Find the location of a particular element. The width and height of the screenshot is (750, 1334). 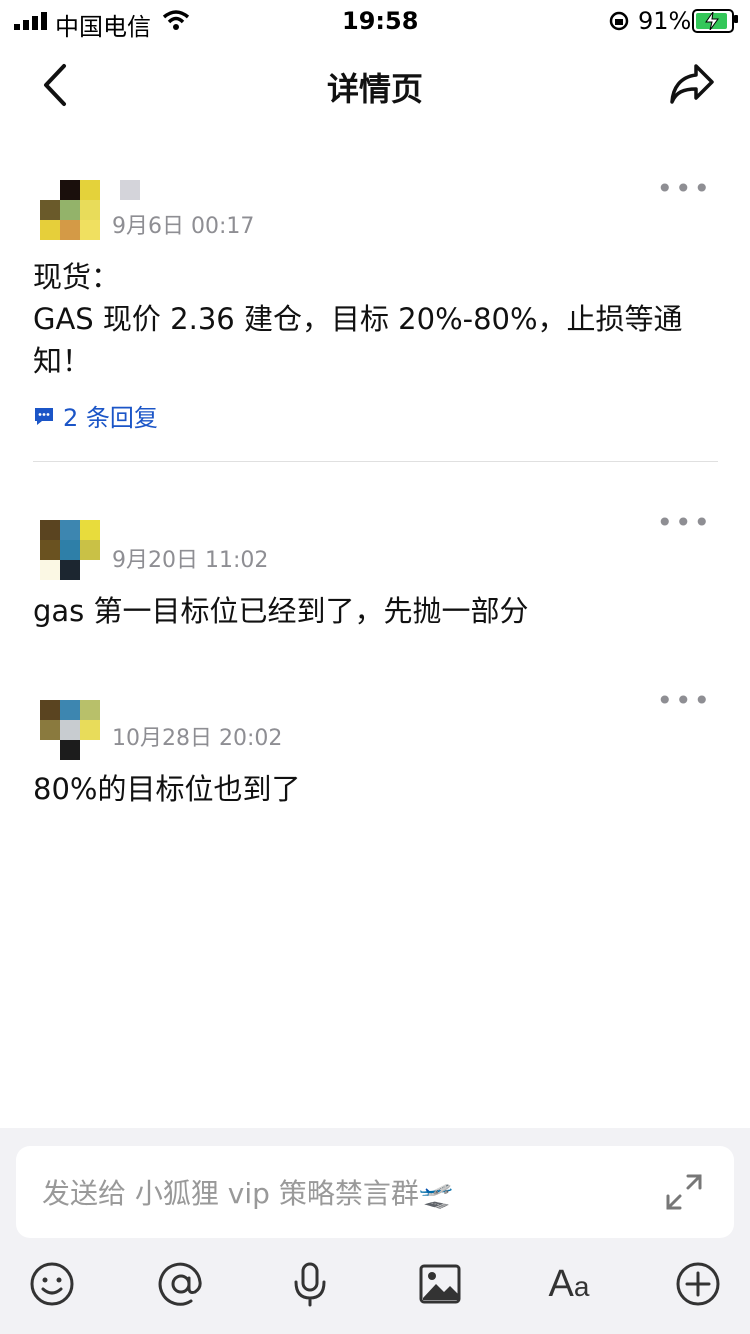

battery-icon is located at coordinates (713, 21).